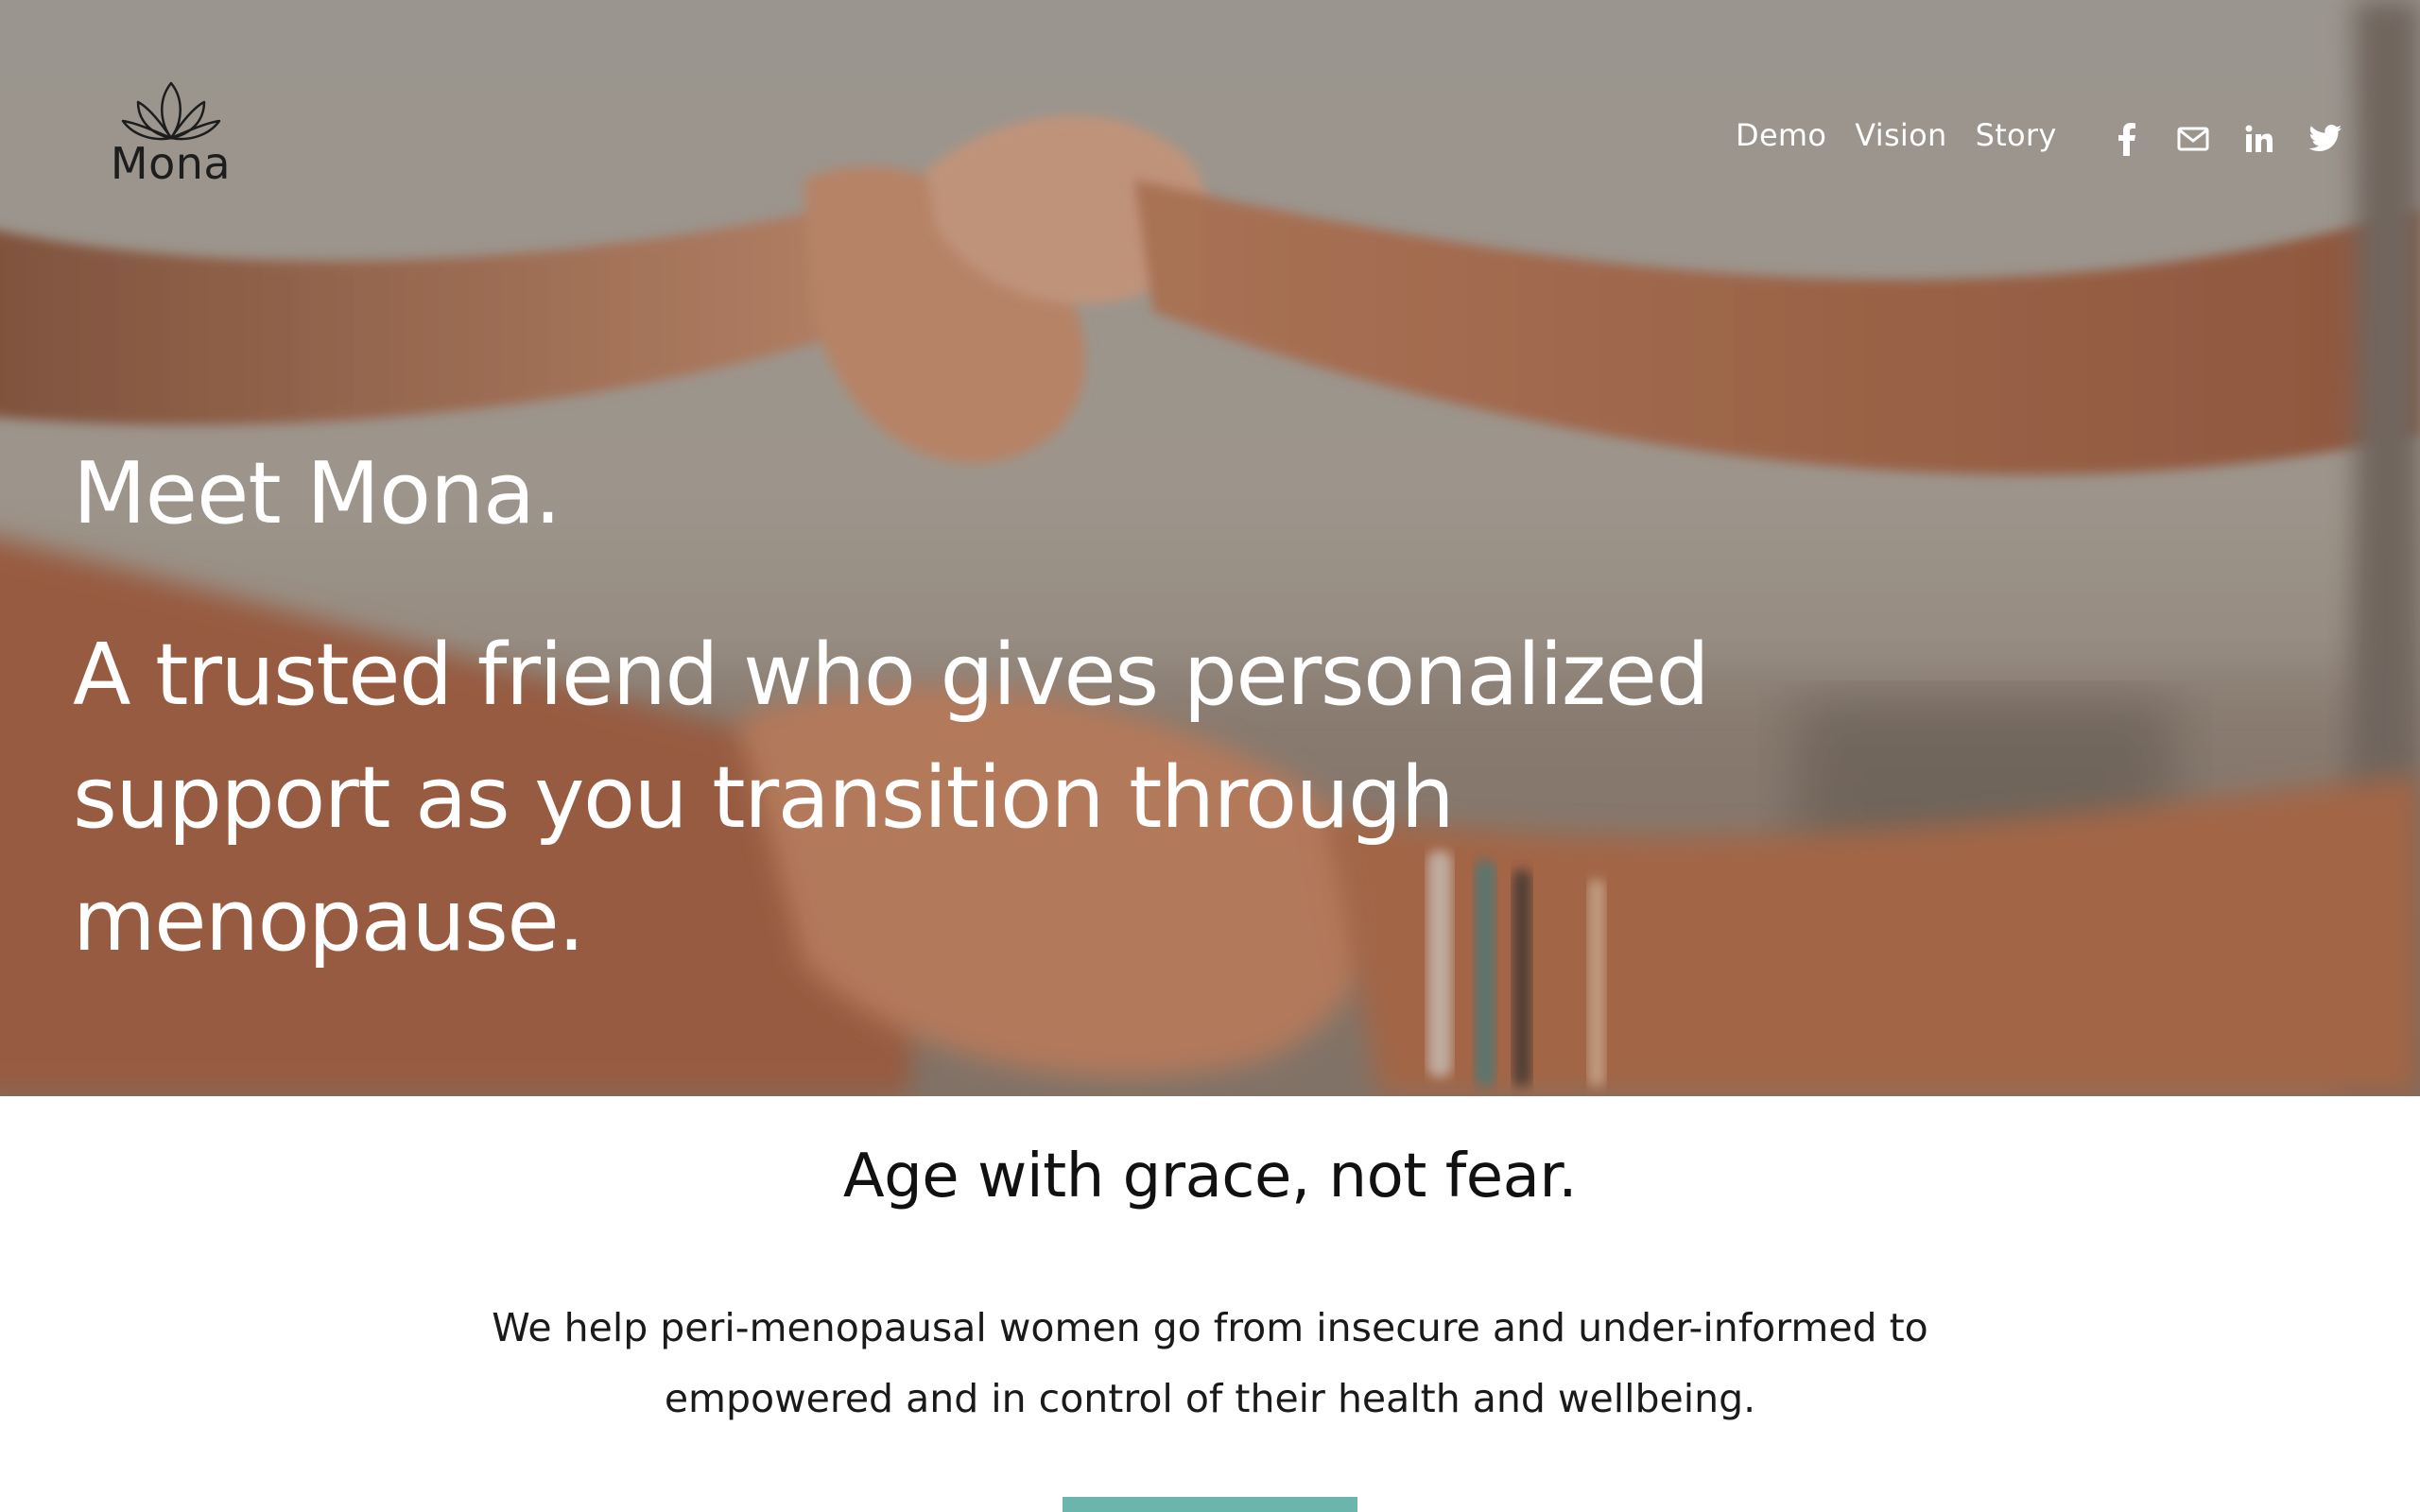 This screenshot has height=1512, width=2420. I want to click on twitter-icon, so click(2325, 139).